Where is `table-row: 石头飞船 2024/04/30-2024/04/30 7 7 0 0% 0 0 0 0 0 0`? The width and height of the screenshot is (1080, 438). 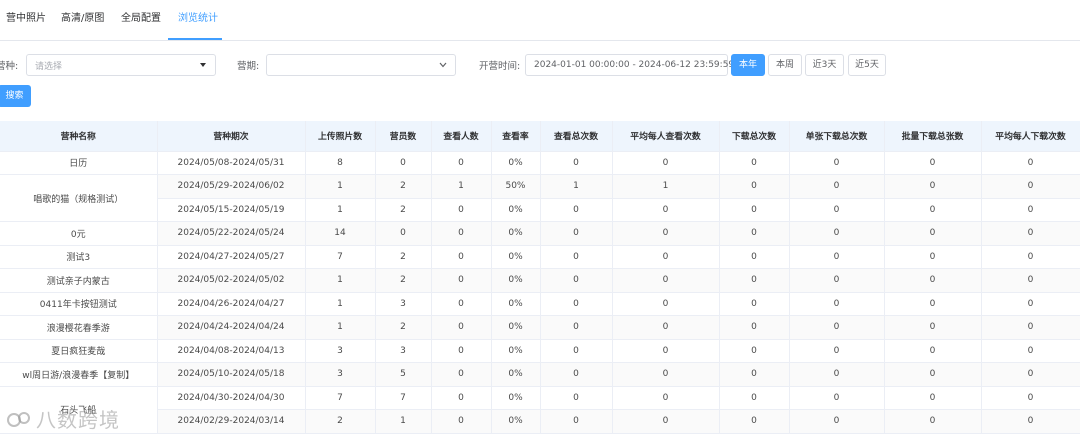 table-row: 石头飞船 2024/04/30-2024/04/30 7 7 0 0% 0 0 0 0 0 0 is located at coordinates (540, 410).